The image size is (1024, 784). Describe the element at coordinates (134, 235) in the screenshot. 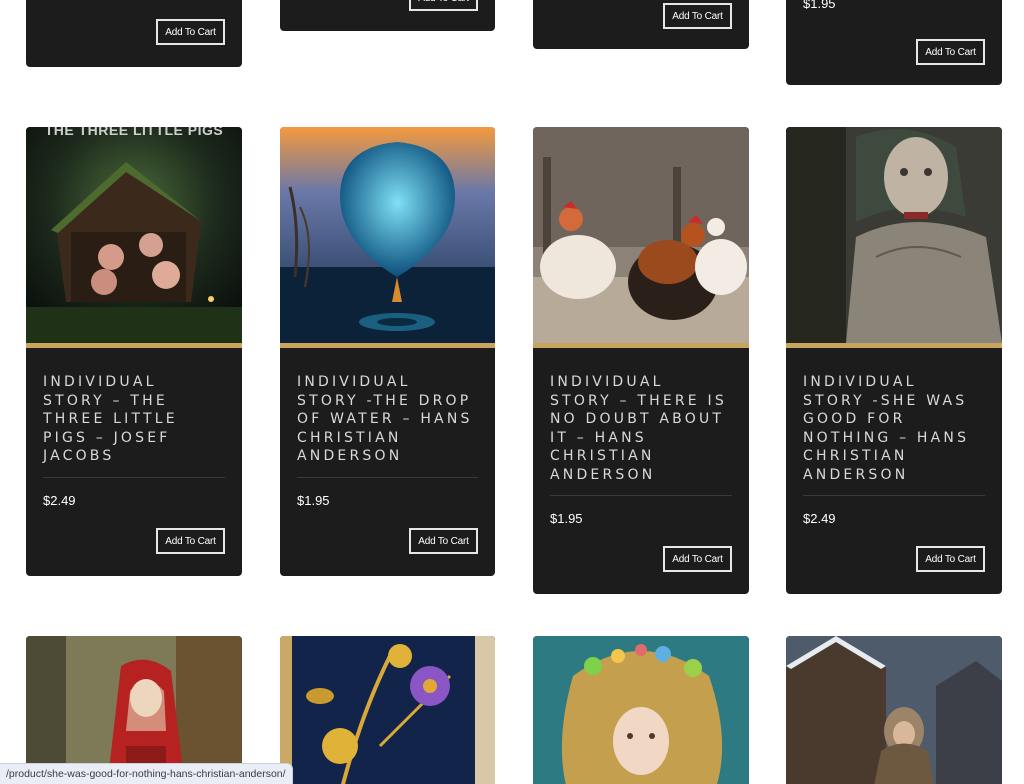

I see `three-little-pigs-image: THE THREE LITTLE PIGS` at that location.